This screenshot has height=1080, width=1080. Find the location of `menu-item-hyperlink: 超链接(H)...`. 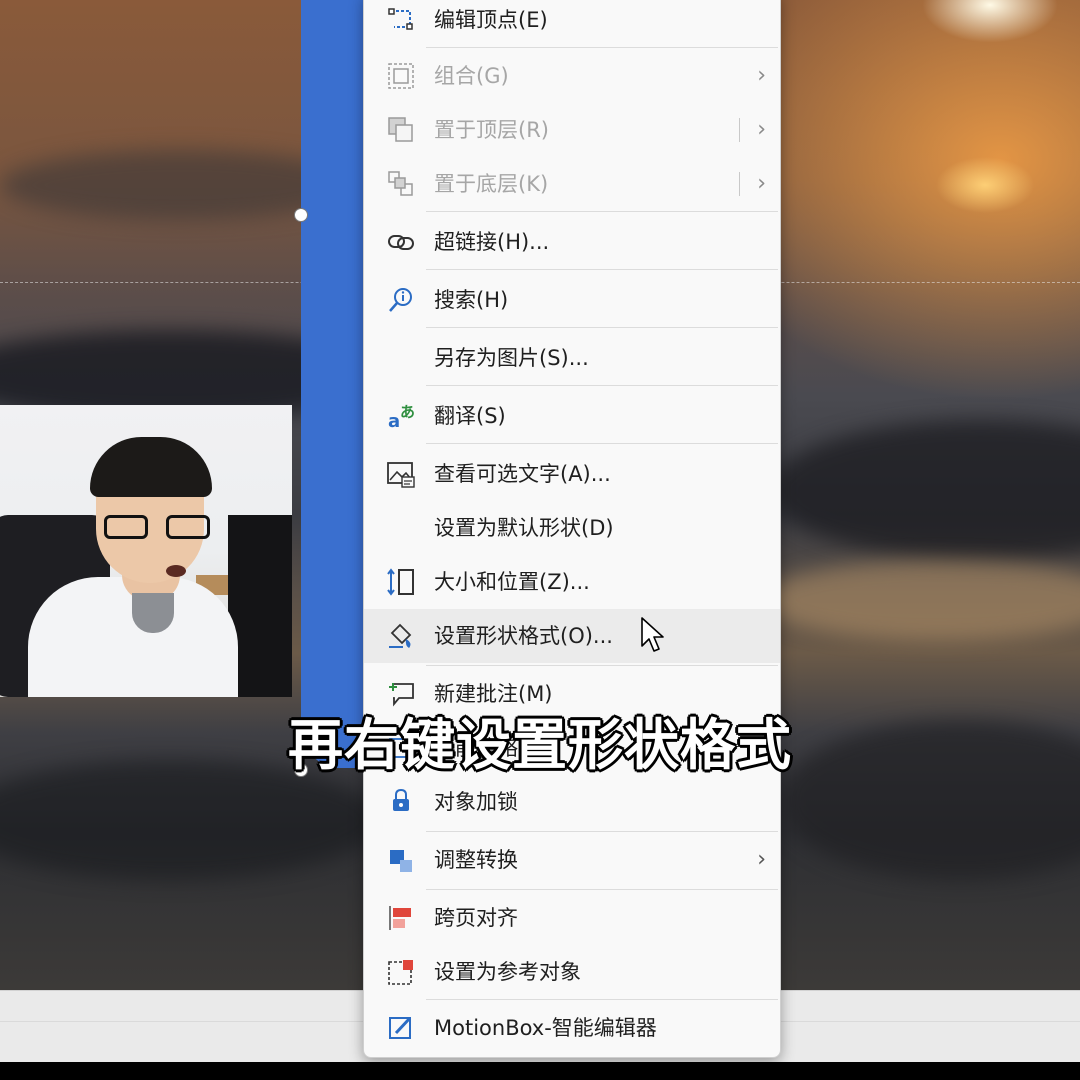

menu-item-hyperlink: 超链接(H)... is located at coordinates (572, 242).